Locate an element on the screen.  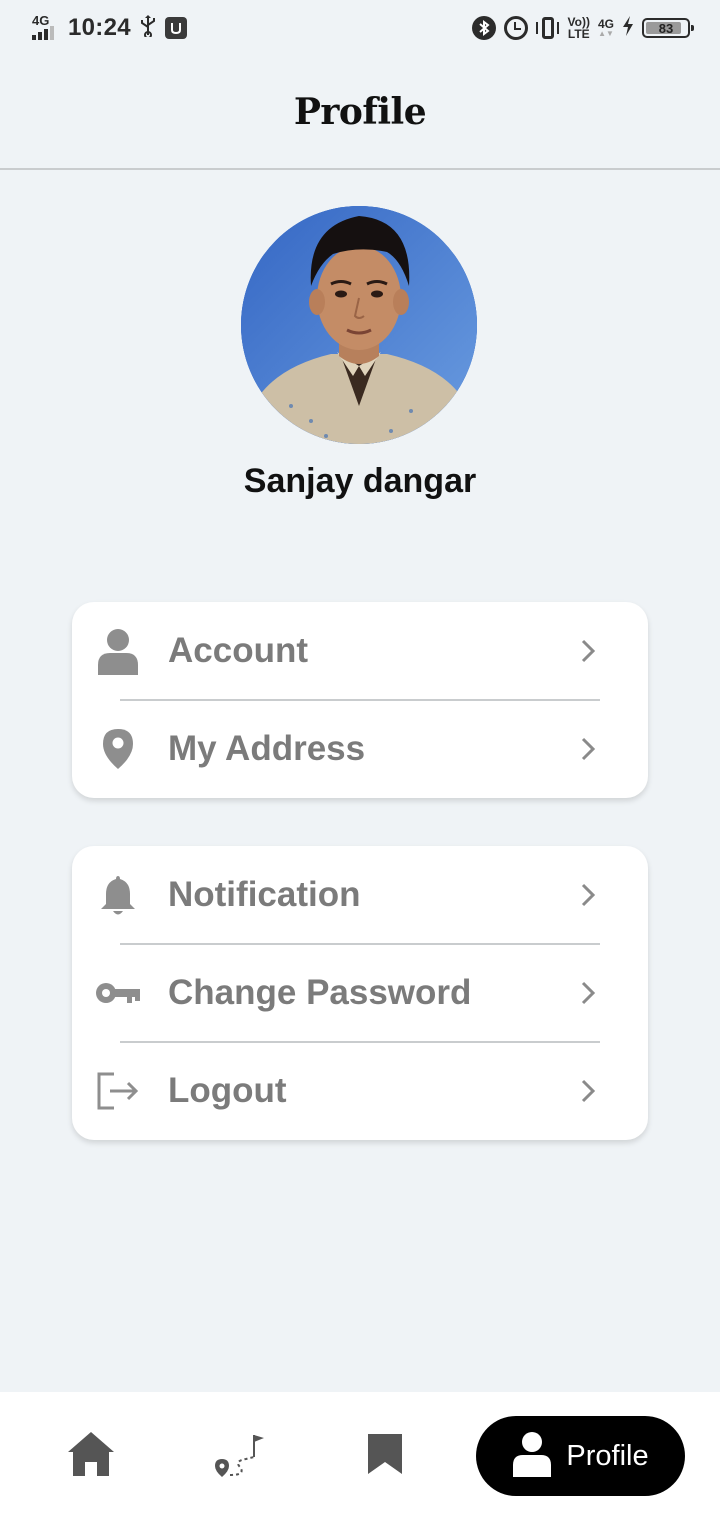
avatar-photo is located at coordinates (359, 325).